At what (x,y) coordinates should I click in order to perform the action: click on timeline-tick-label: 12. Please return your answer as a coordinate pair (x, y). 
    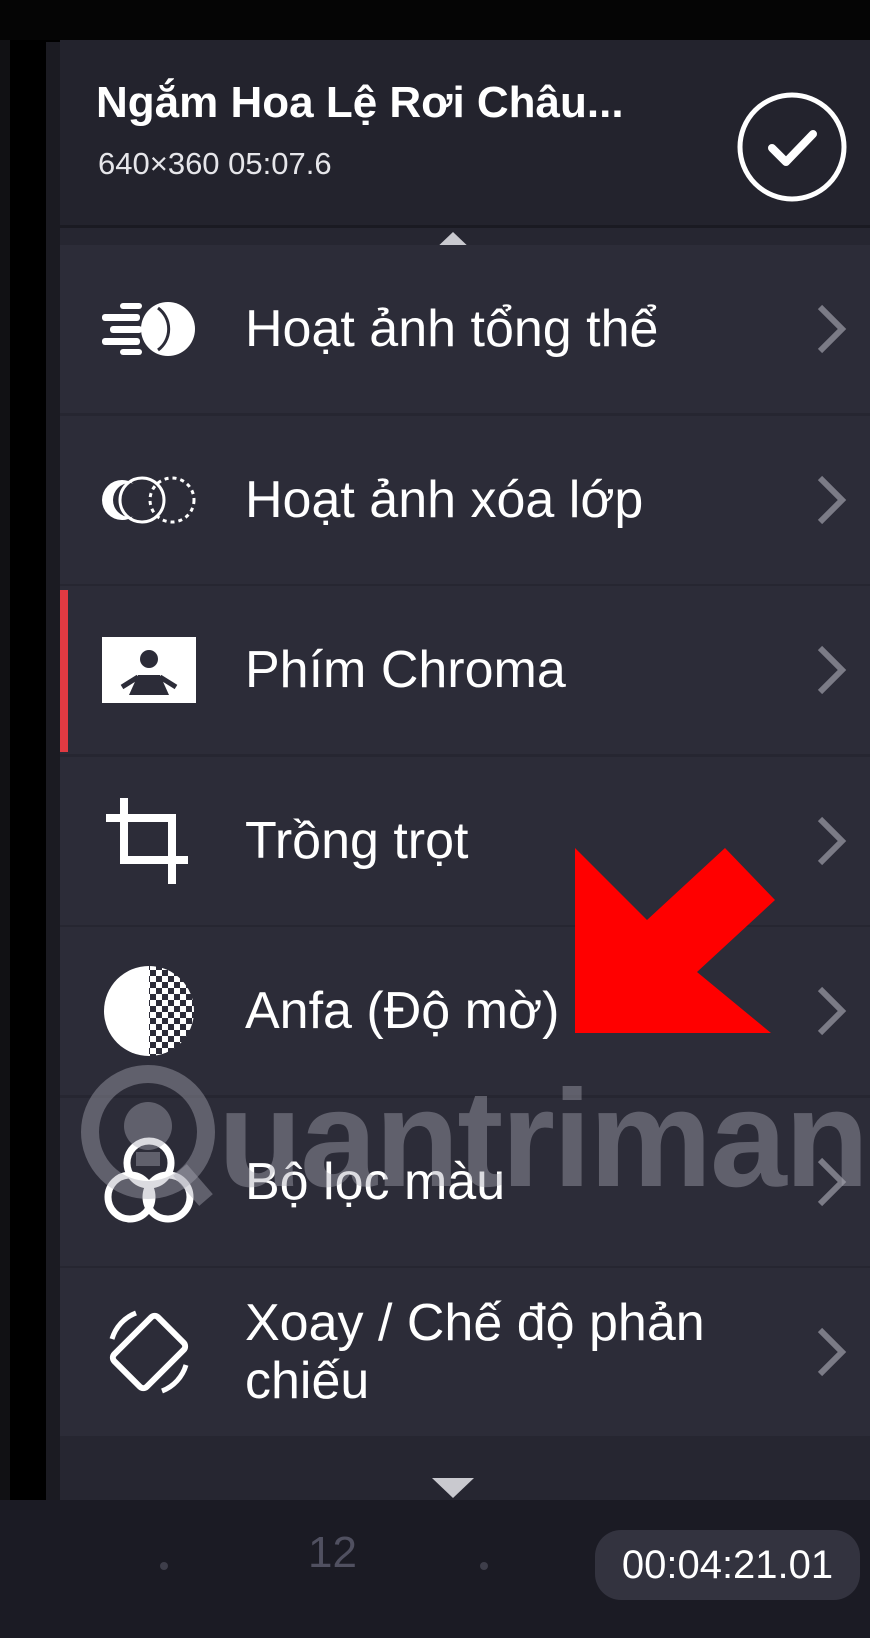
    Looking at the image, I should click on (332, 1552).